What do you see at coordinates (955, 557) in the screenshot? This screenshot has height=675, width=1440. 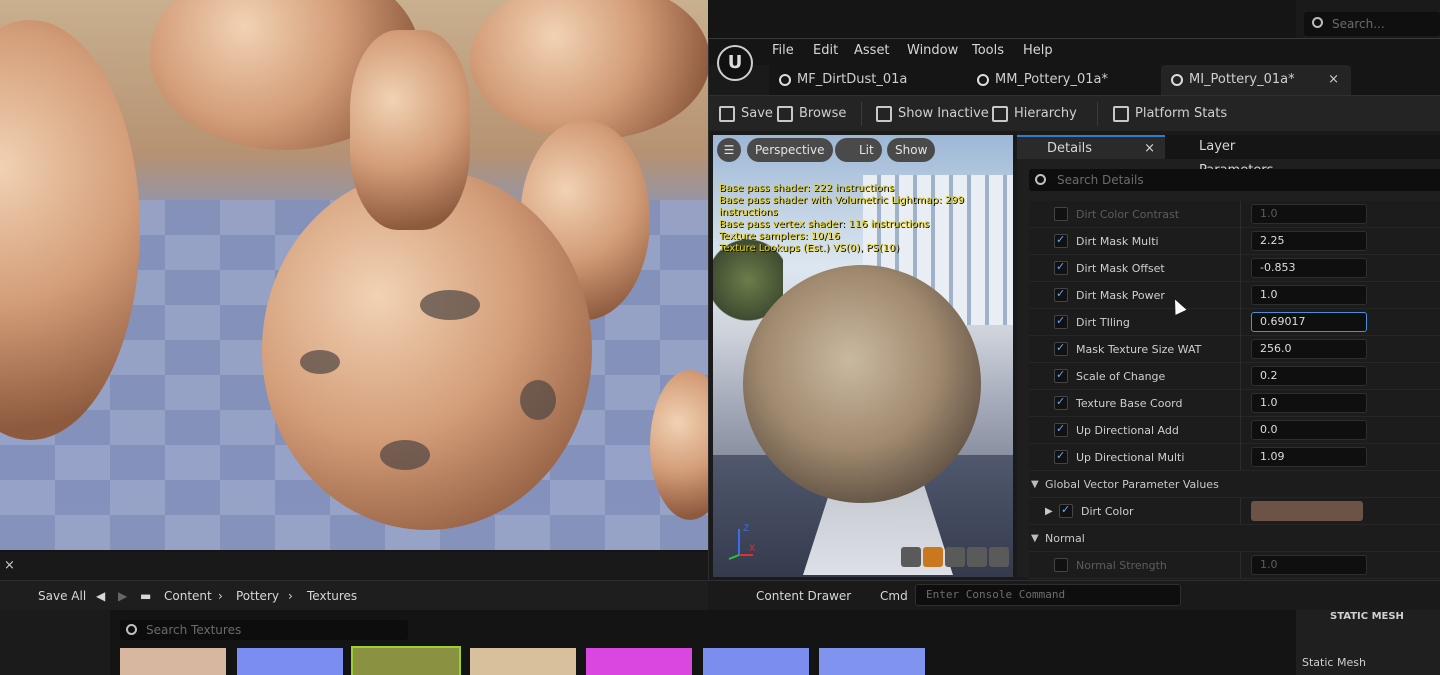 I see `plane-shape-button` at bounding box center [955, 557].